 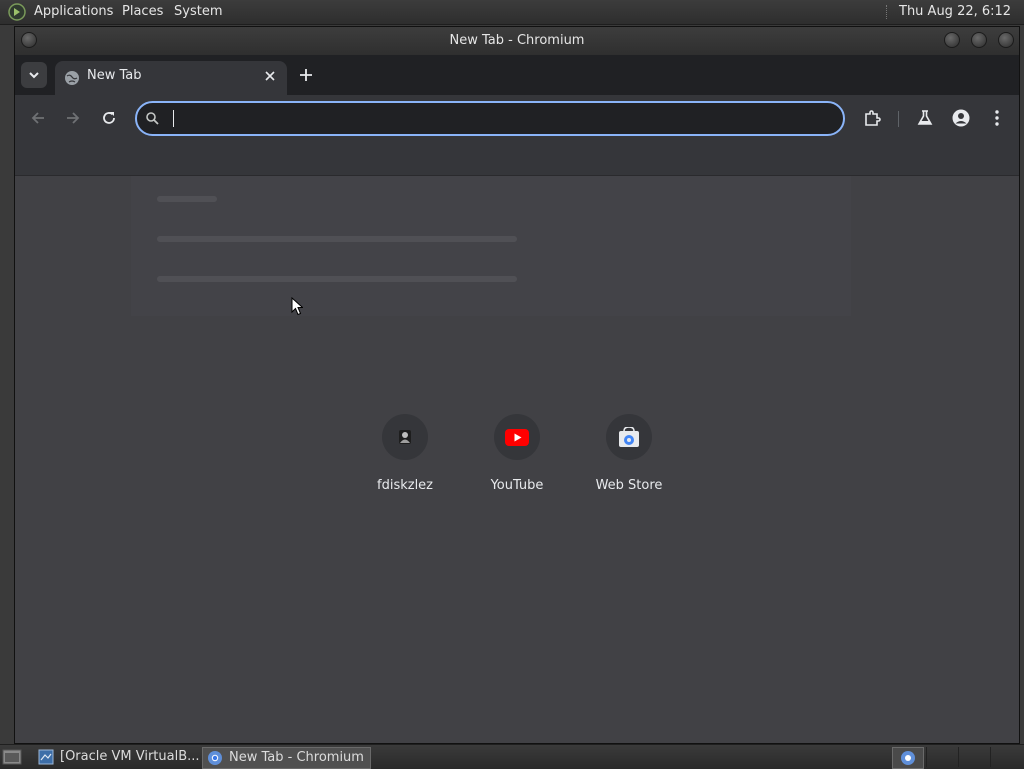 What do you see at coordinates (109, 118) in the screenshot?
I see `reload-button` at bounding box center [109, 118].